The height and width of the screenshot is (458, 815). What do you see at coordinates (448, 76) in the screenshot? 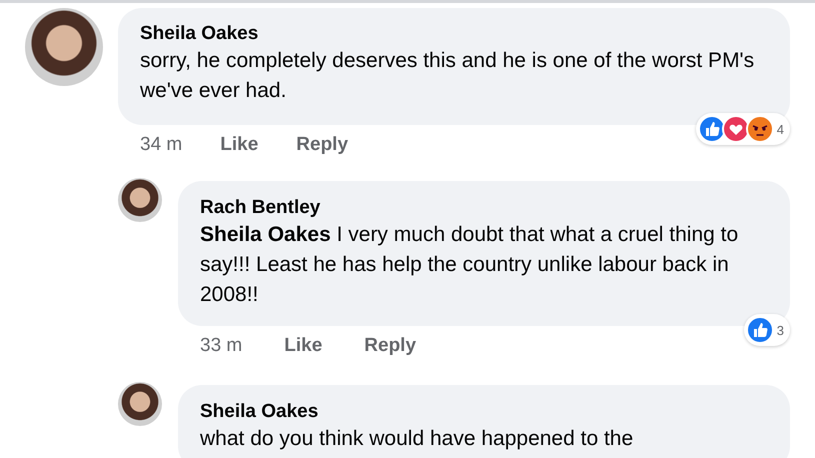
I see `comment-text: sorry, he completely deserves this and he is one of the worst PM's we've ever had.` at bounding box center [448, 76].